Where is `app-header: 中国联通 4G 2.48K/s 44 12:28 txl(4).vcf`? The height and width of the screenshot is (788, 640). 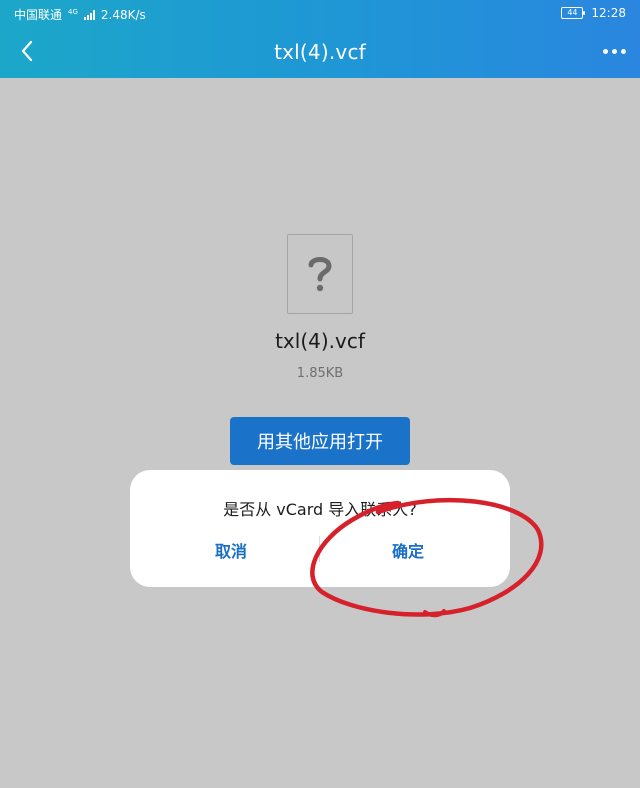
app-header: 中国联通 4G 2.48K/s 44 12:28 txl(4).vcf is located at coordinates (320, 39).